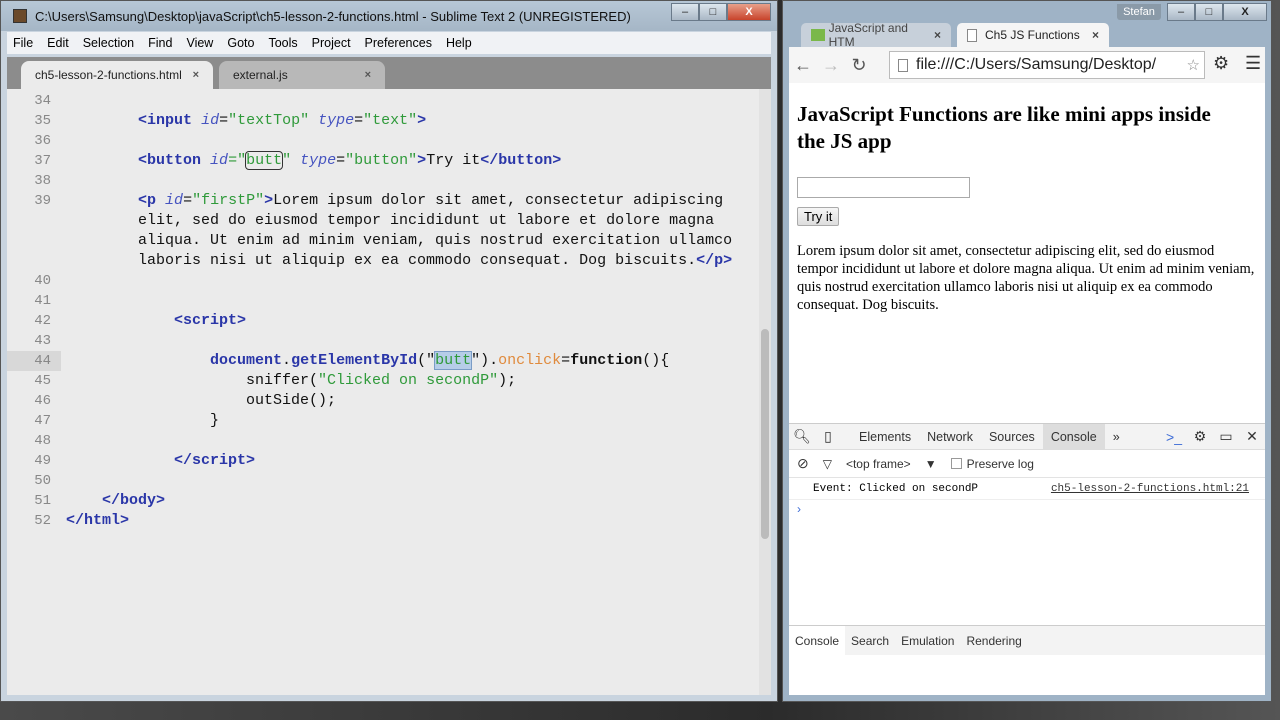 This screenshot has width=1280, height=720. I want to click on menu-project: Project, so click(331, 43).